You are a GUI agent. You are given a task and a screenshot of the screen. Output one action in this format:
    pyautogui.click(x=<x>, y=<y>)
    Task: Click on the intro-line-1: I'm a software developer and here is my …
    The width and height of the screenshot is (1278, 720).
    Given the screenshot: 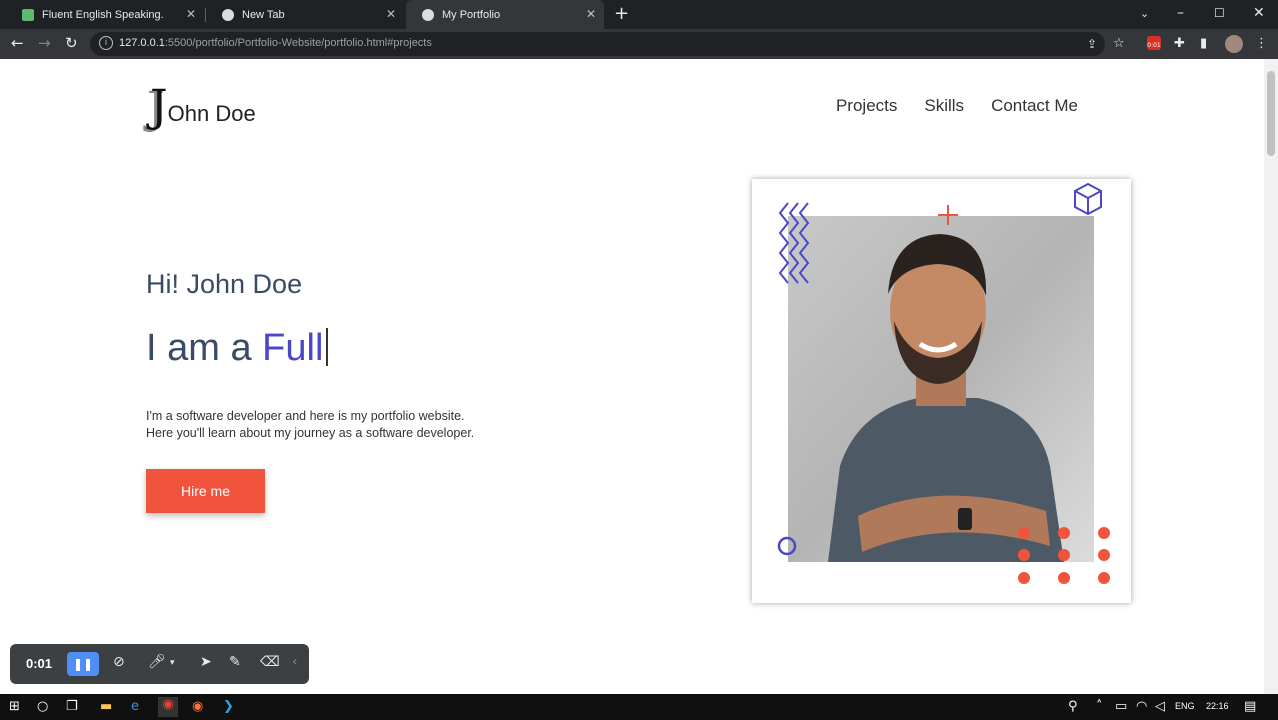 What is the action you would take?
    pyautogui.click(x=305, y=416)
    